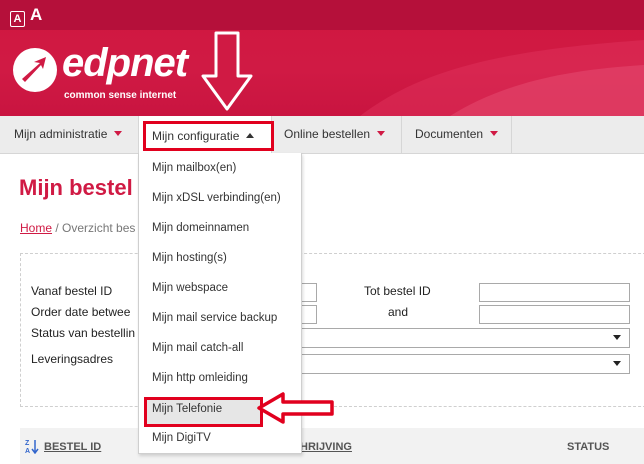  I want to click on address-select, so click(465, 364).